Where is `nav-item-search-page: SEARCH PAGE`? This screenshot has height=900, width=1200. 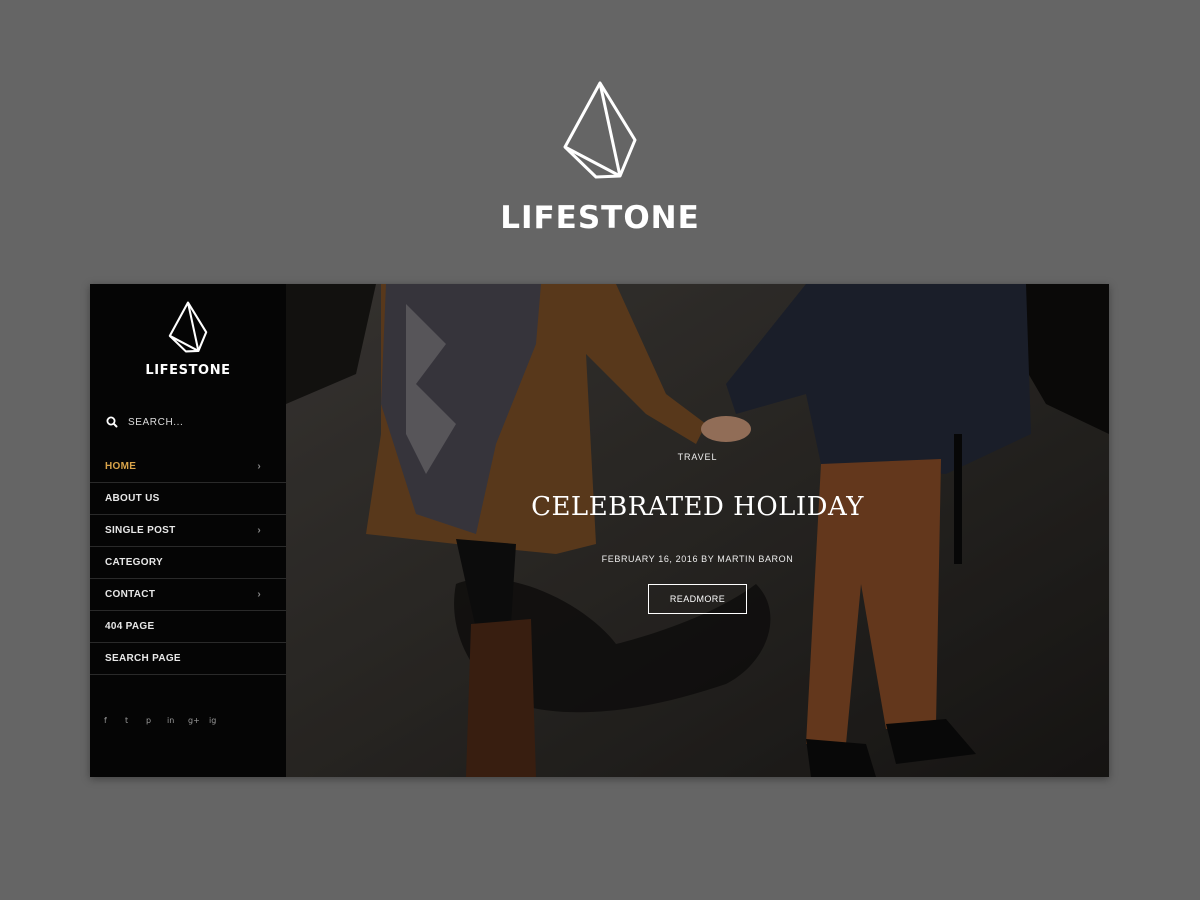
nav-item-search-page: SEARCH PAGE is located at coordinates (188, 659).